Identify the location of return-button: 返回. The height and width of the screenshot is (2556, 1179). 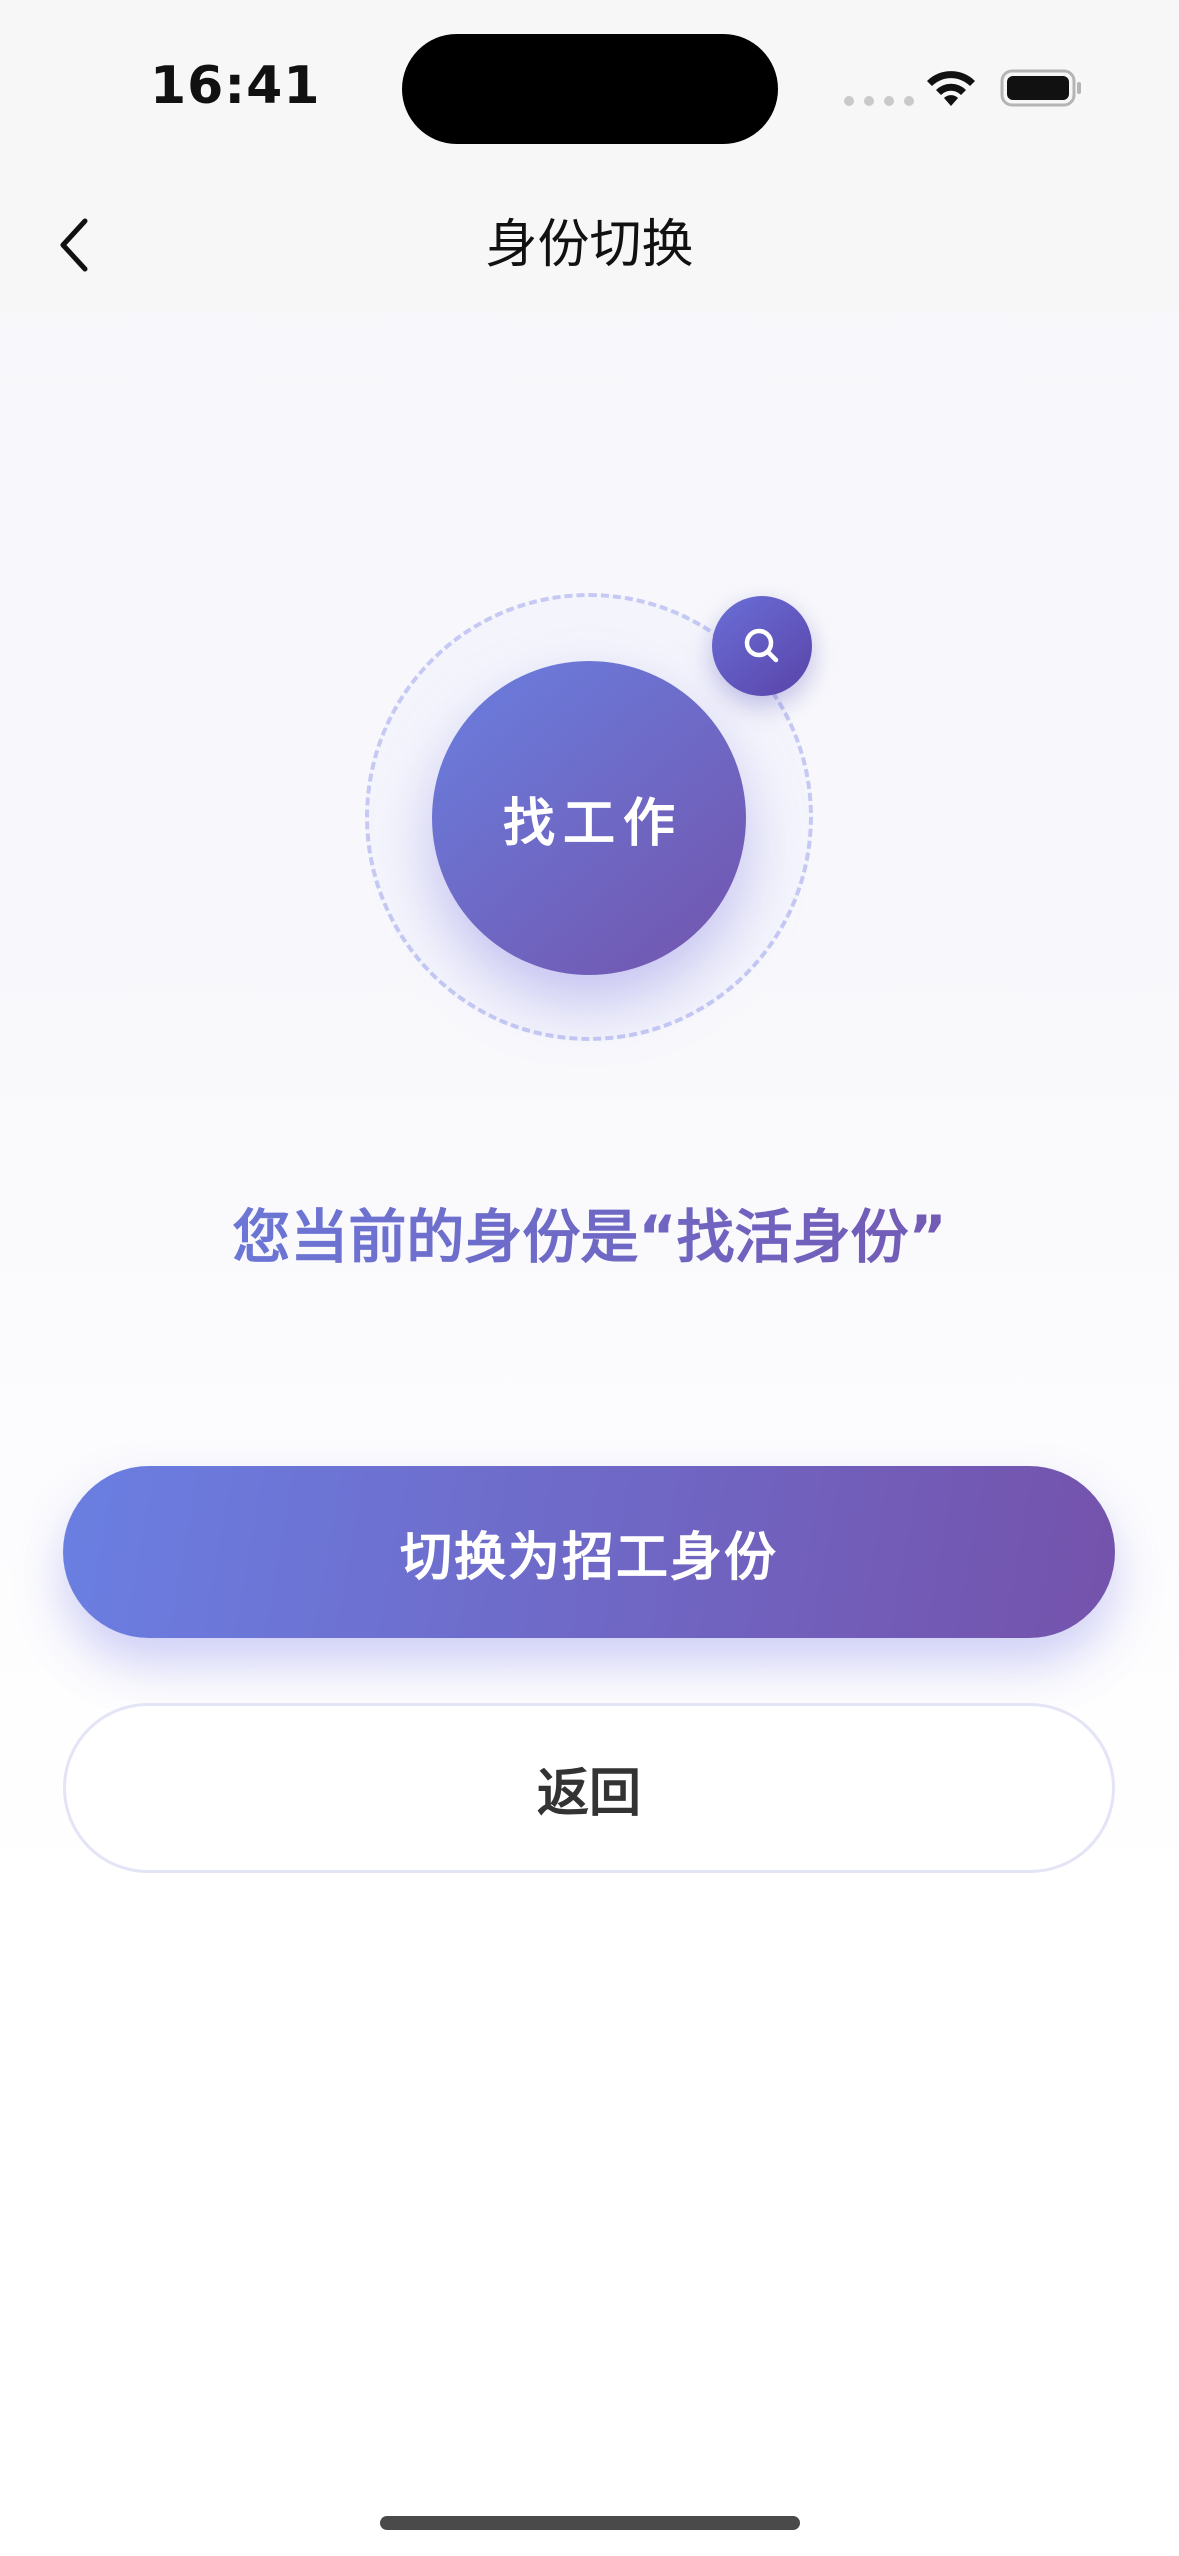
(589, 1788).